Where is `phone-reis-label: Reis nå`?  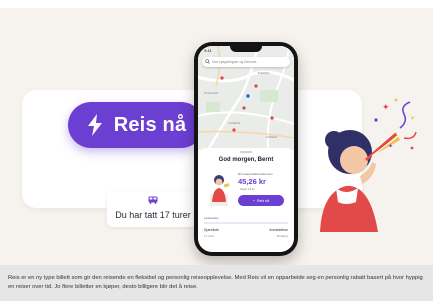
phone-reis-label: Reis nå is located at coordinates (263, 200).